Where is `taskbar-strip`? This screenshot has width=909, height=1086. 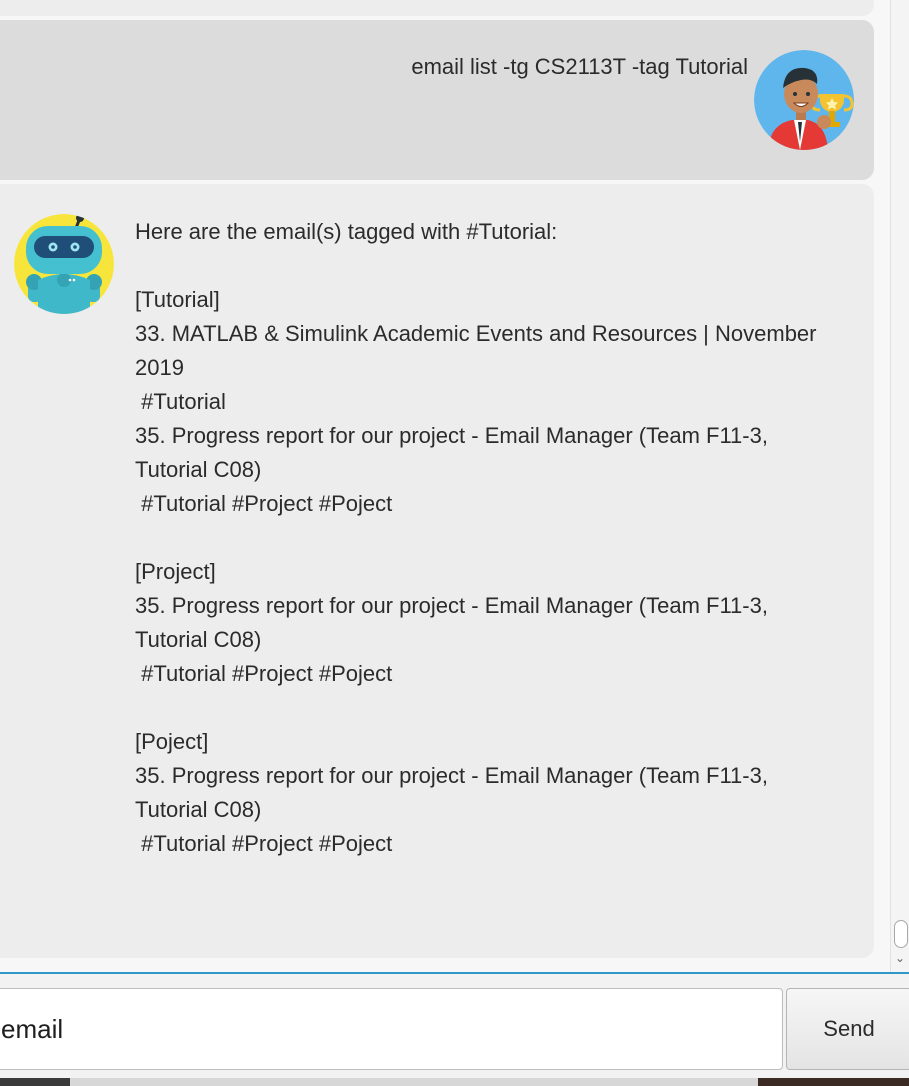 taskbar-strip is located at coordinates (454, 1082).